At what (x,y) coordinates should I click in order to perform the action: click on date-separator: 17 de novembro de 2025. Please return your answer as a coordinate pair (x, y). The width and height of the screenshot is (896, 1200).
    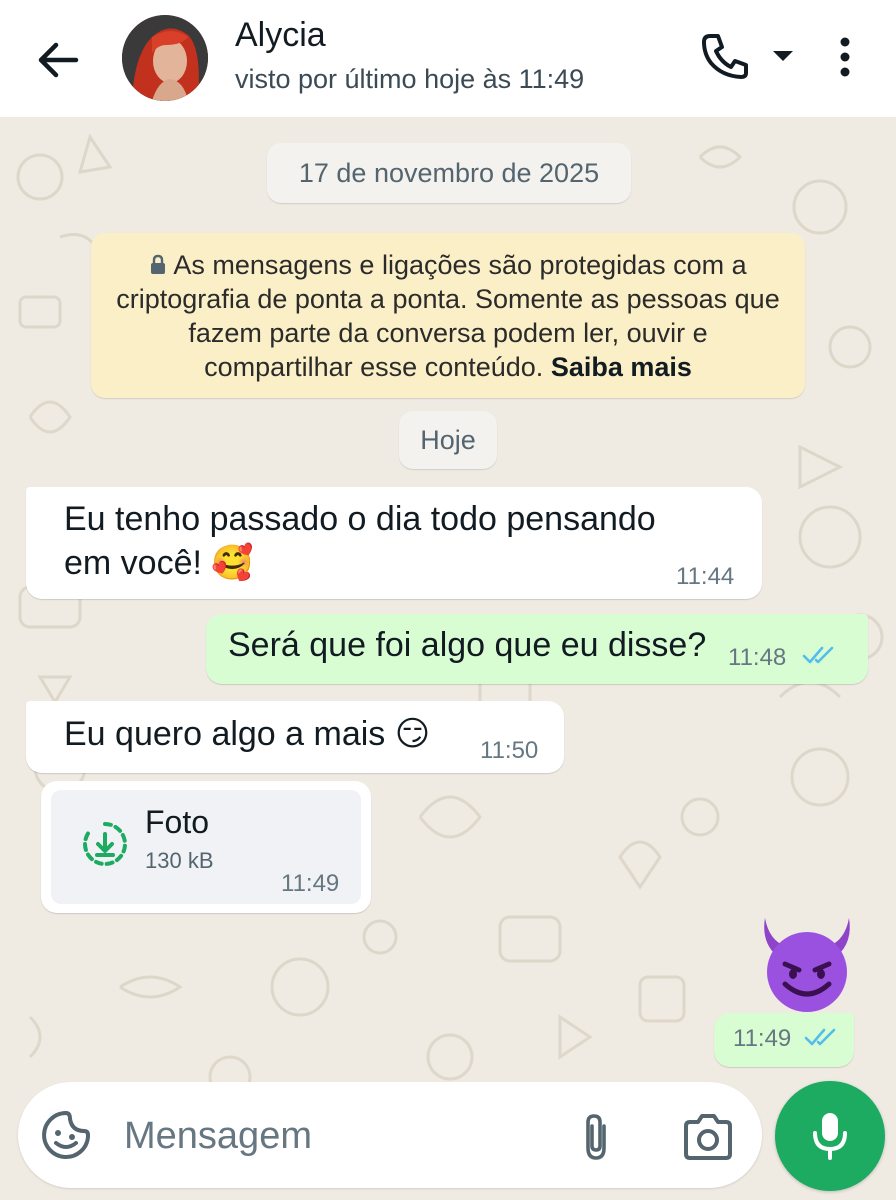
    Looking at the image, I should click on (449, 173).